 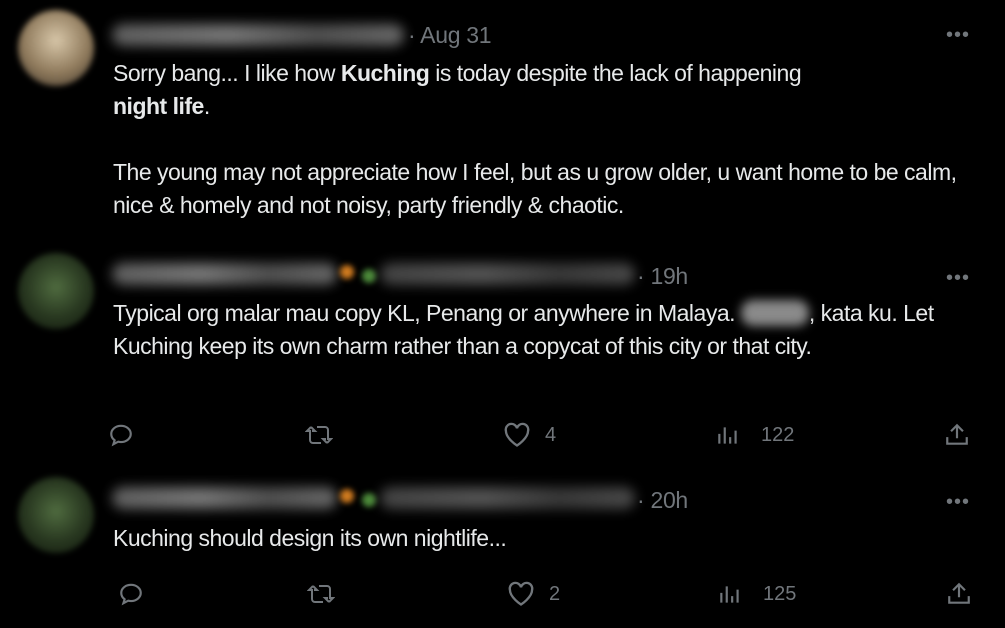 What do you see at coordinates (774, 313) in the screenshot?
I see `blurred-word` at bounding box center [774, 313].